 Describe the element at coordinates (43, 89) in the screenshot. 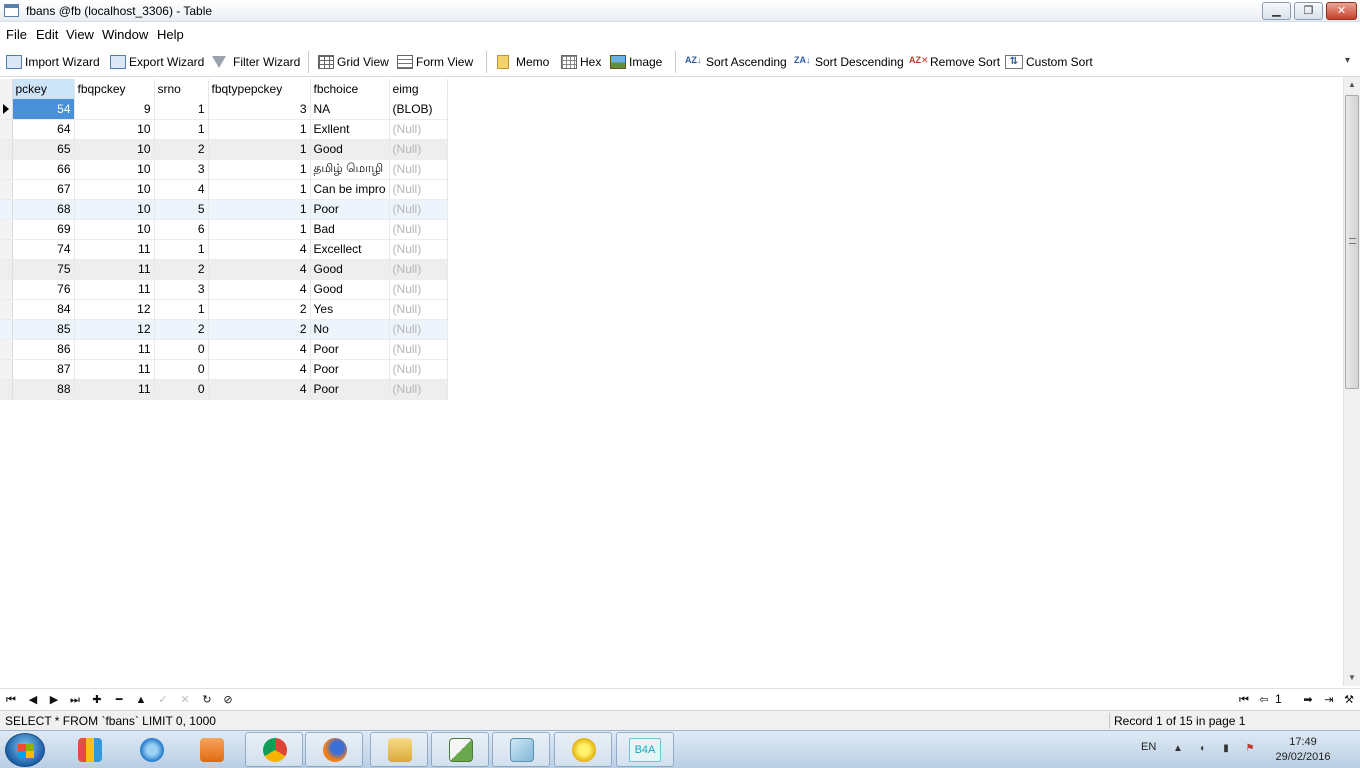

I see `column-header-pckey: pckey` at that location.